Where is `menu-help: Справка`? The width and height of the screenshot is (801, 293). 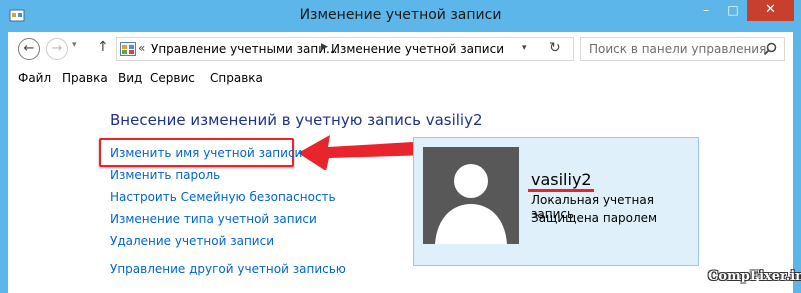 menu-help: Справка is located at coordinates (236, 78).